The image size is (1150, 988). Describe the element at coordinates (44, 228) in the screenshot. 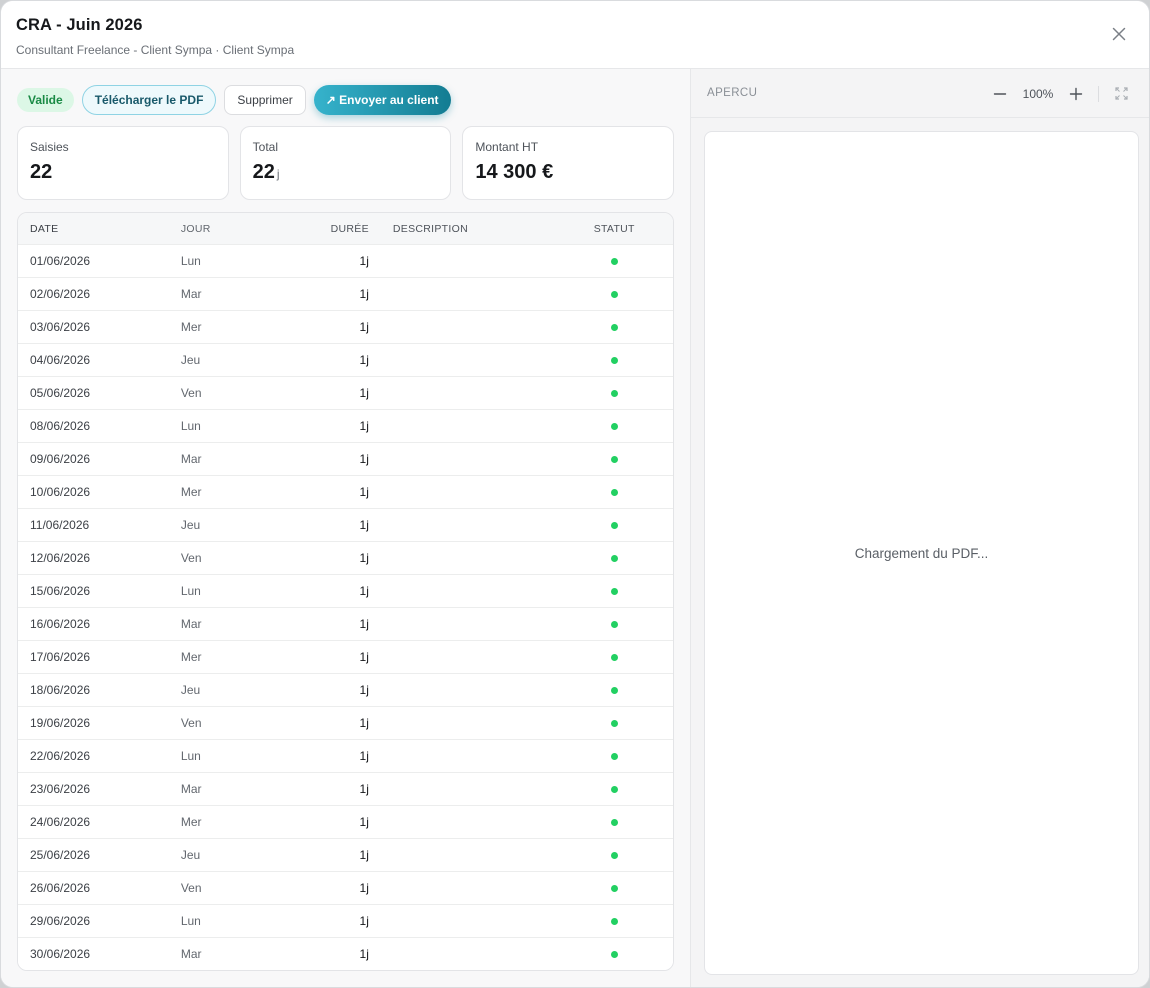

I see `column-header-date: DATE` at that location.